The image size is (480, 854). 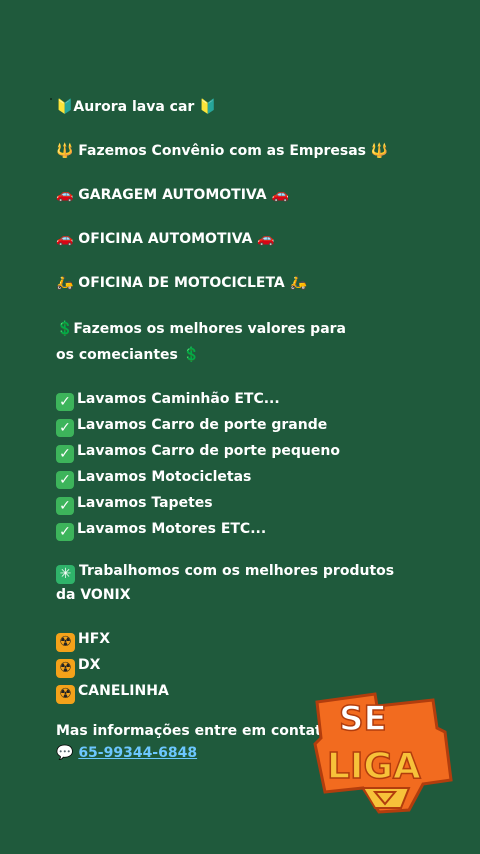 What do you see at coordinates (165, 239) in the screenshot?
I see `oficina-auto-line: 🚗 OFICINA AUTOMOTIVA 🚗` at bounding box center [165, 239].